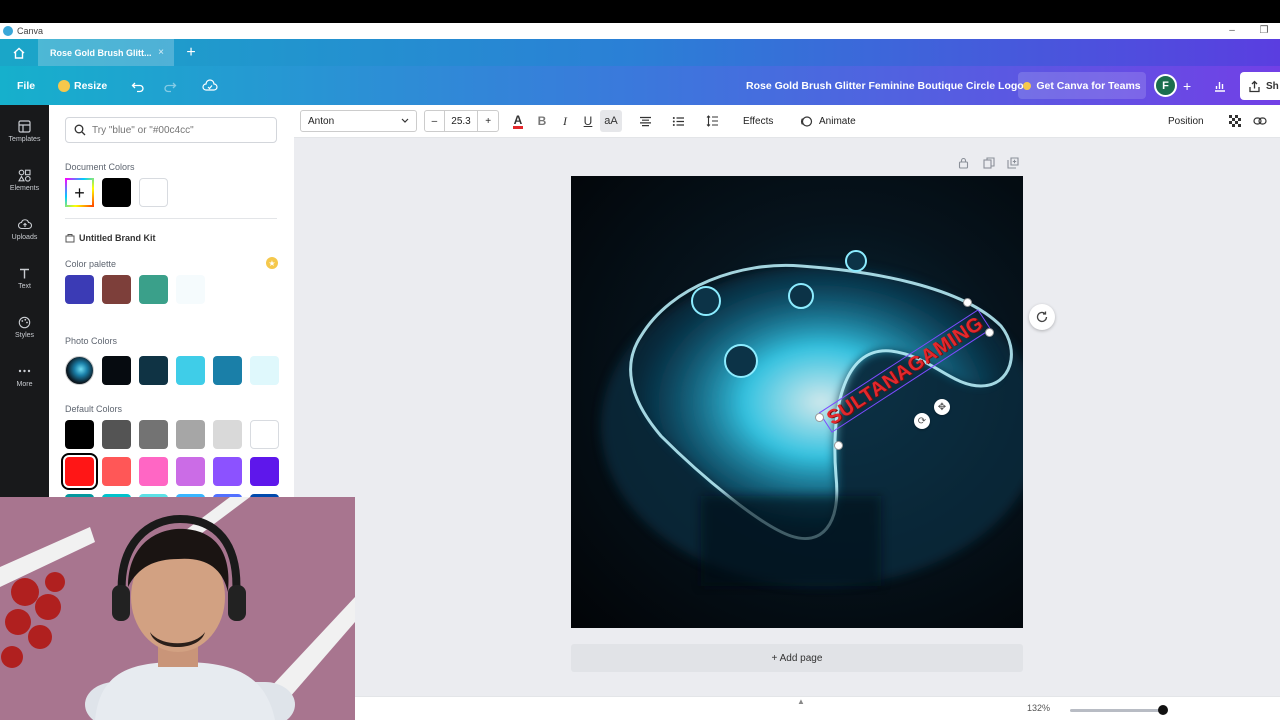 The height and width of the screenshot is (720, 1280). Describe the element at coordinates (272, 263) in the screenshot. I see `star-badge-icon: ★` at that location.